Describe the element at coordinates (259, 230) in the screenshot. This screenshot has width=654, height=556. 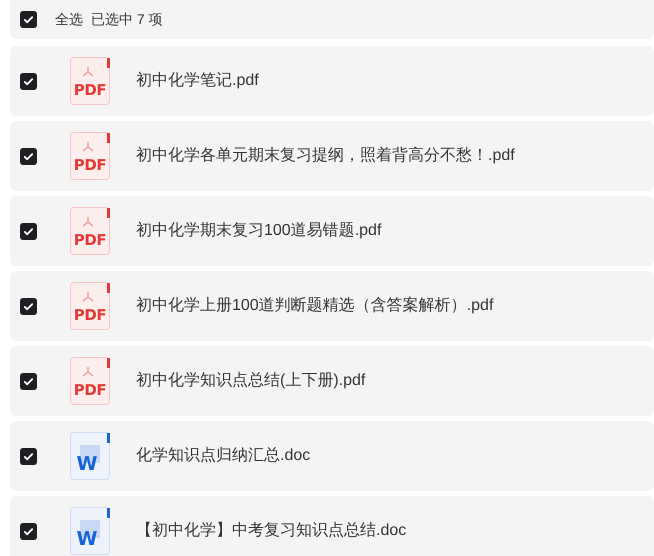
I see `file-name: 初中化学期末复习100道易错题.pdf` at that location.